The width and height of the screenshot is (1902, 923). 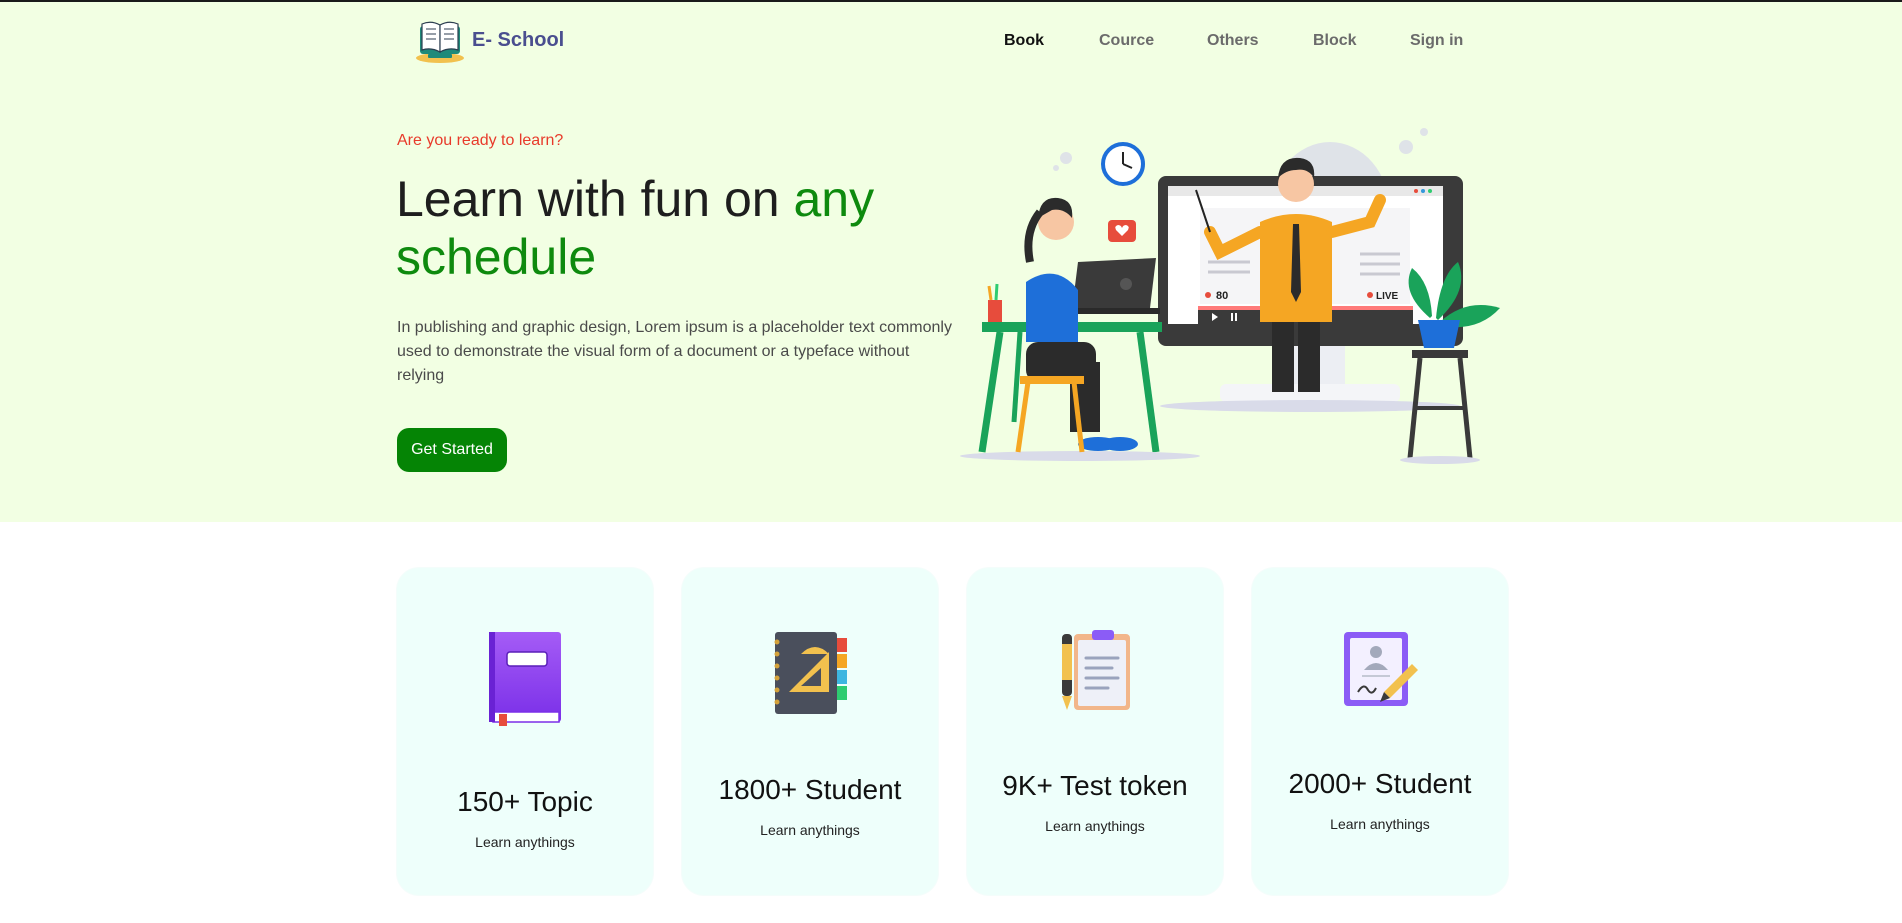 I want to click on nav-item-block: Block, so click(x=1335, y=41).